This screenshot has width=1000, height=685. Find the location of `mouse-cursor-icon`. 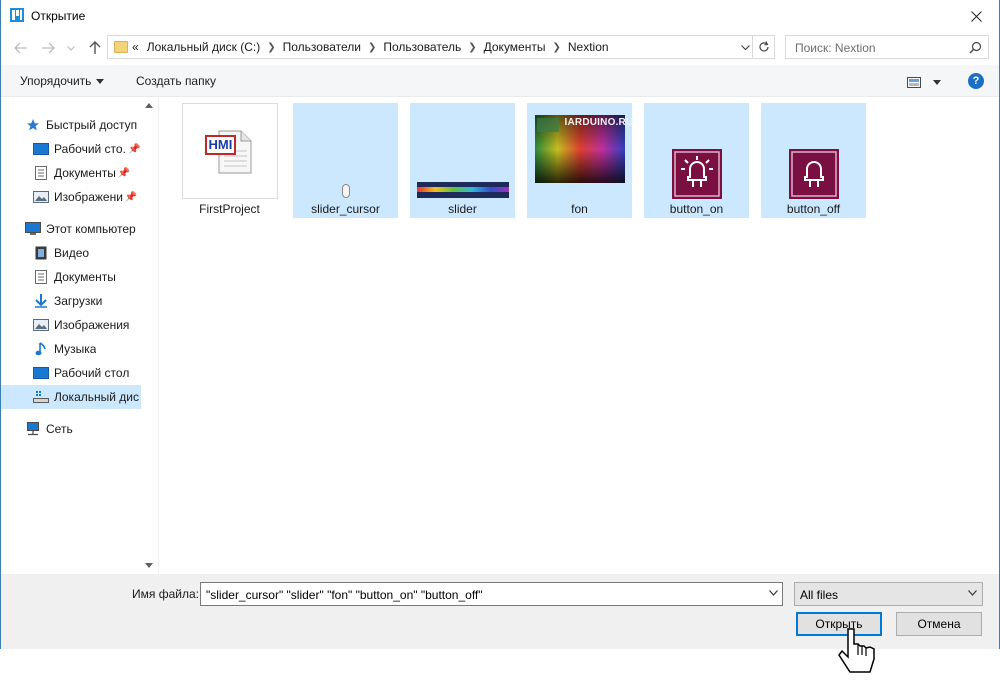

mouse-cursor-icon is located at coordinates (856, 650).